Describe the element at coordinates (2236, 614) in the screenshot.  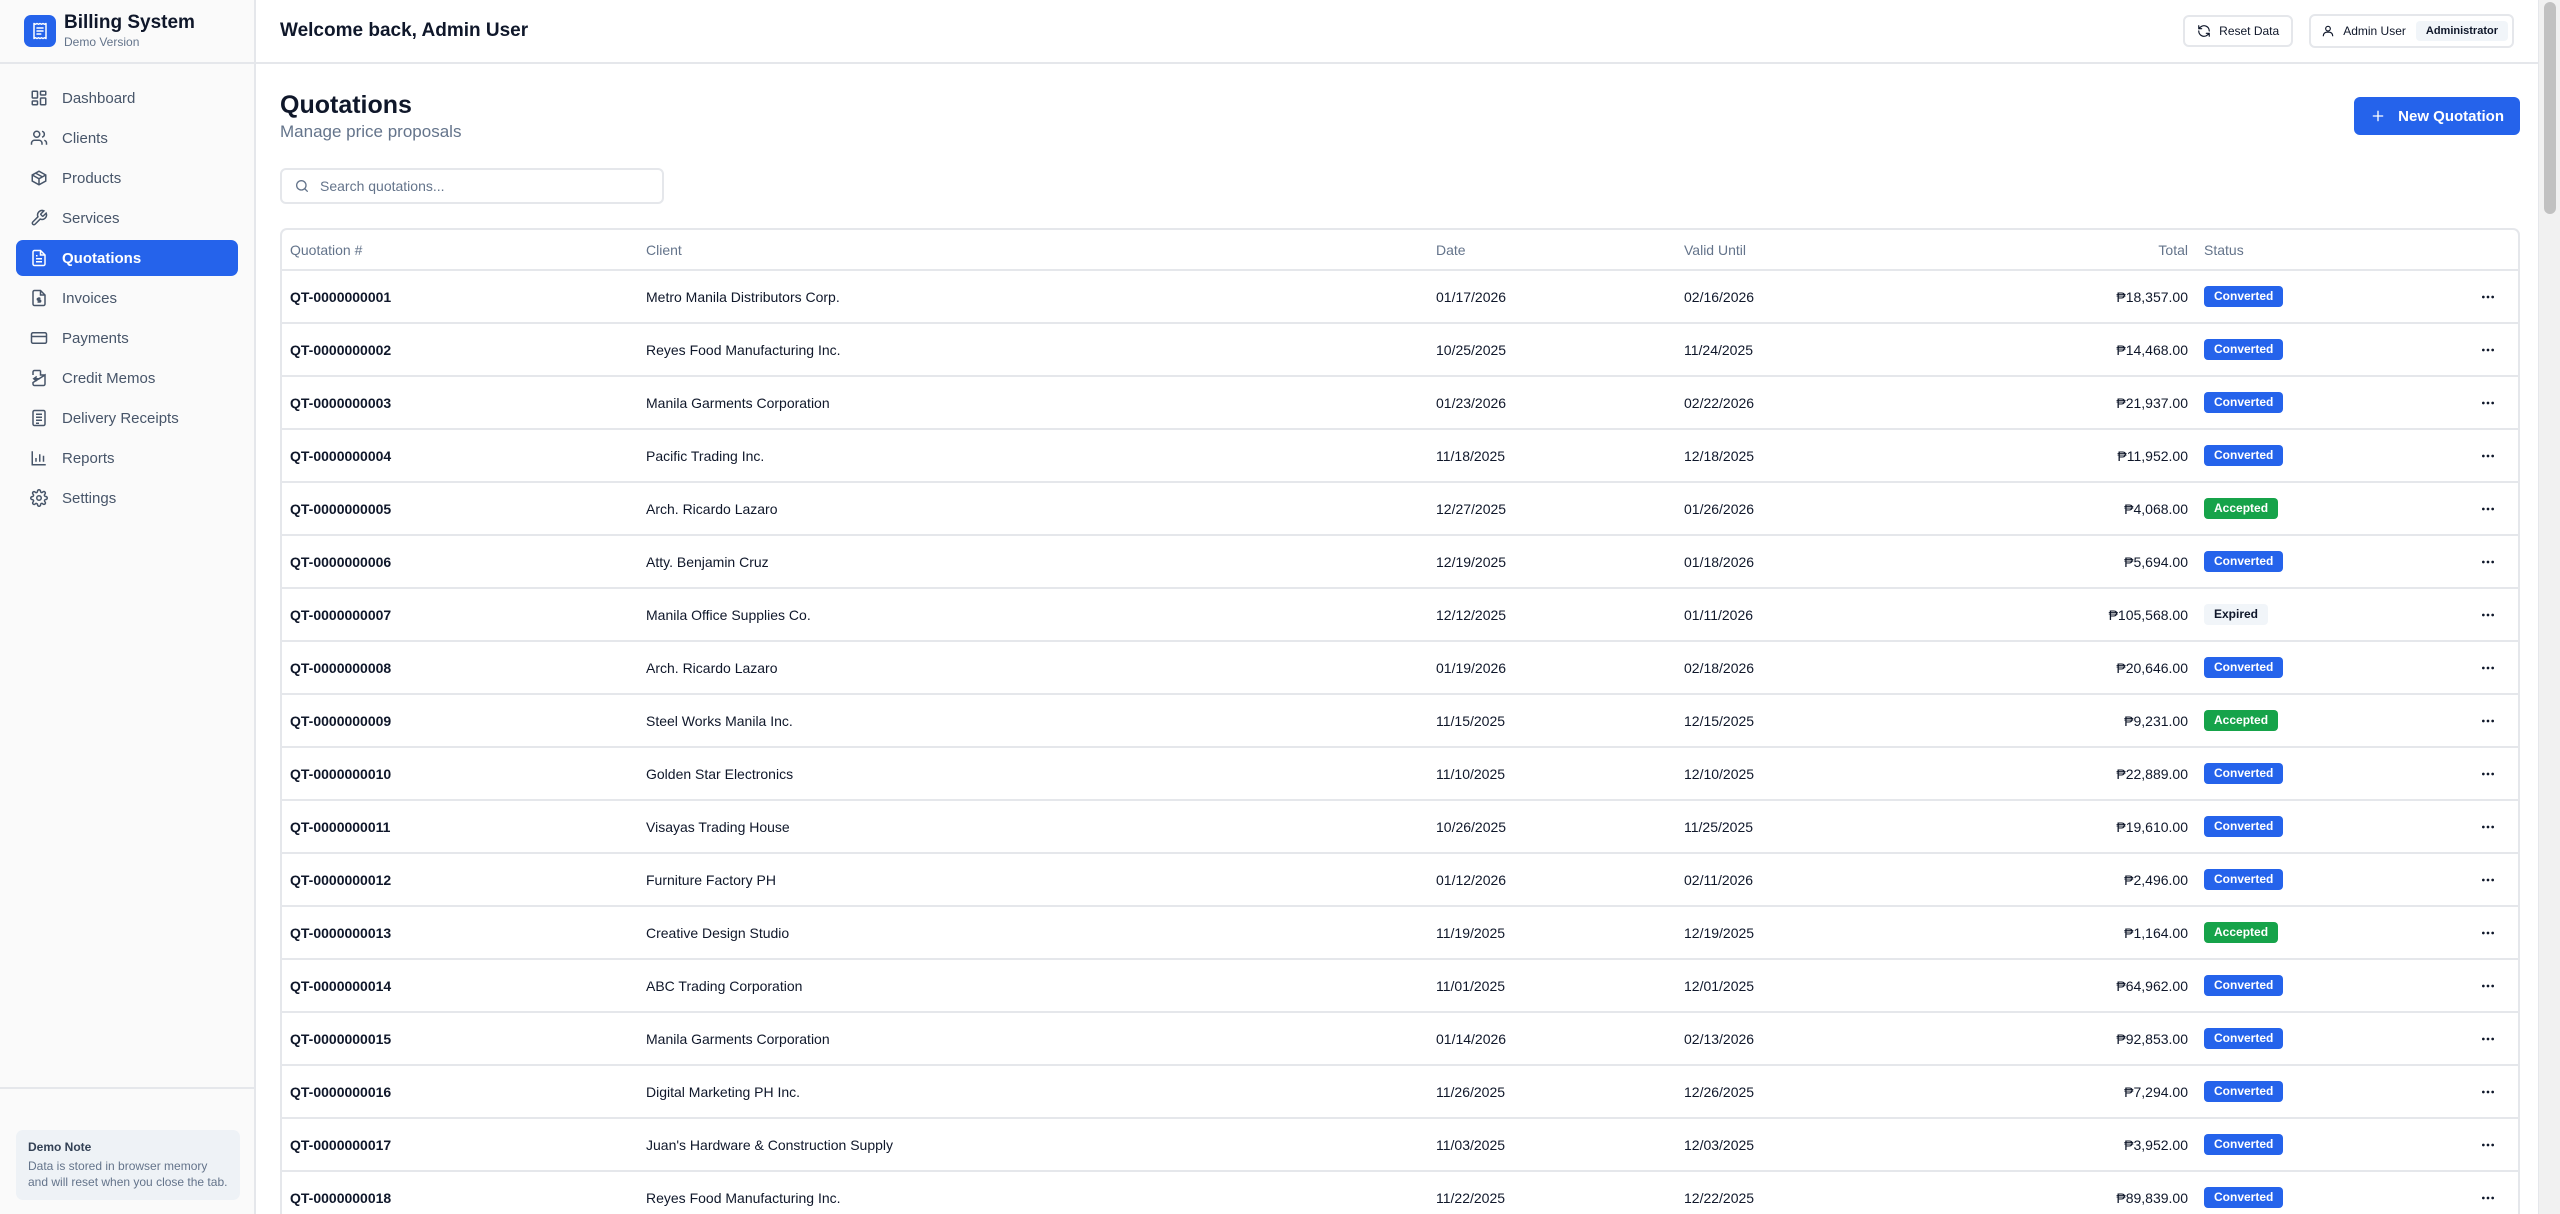
I see `status-badge: Expired` at that location.